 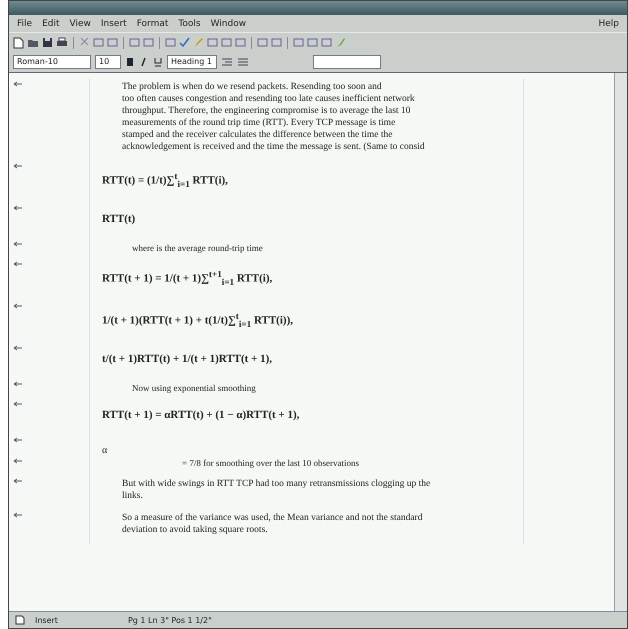 I want to click on mode-text: Insert, so click(x=46, y=620).